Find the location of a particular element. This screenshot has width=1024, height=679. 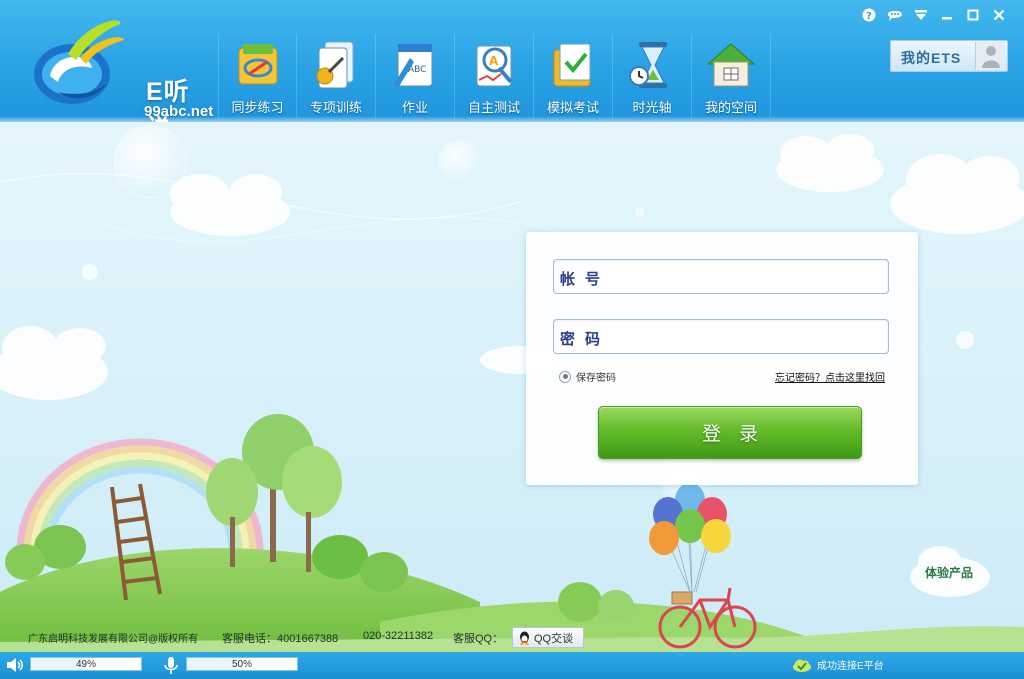

nav-homework: ABC 作业 is located at coordinates (415, 76).